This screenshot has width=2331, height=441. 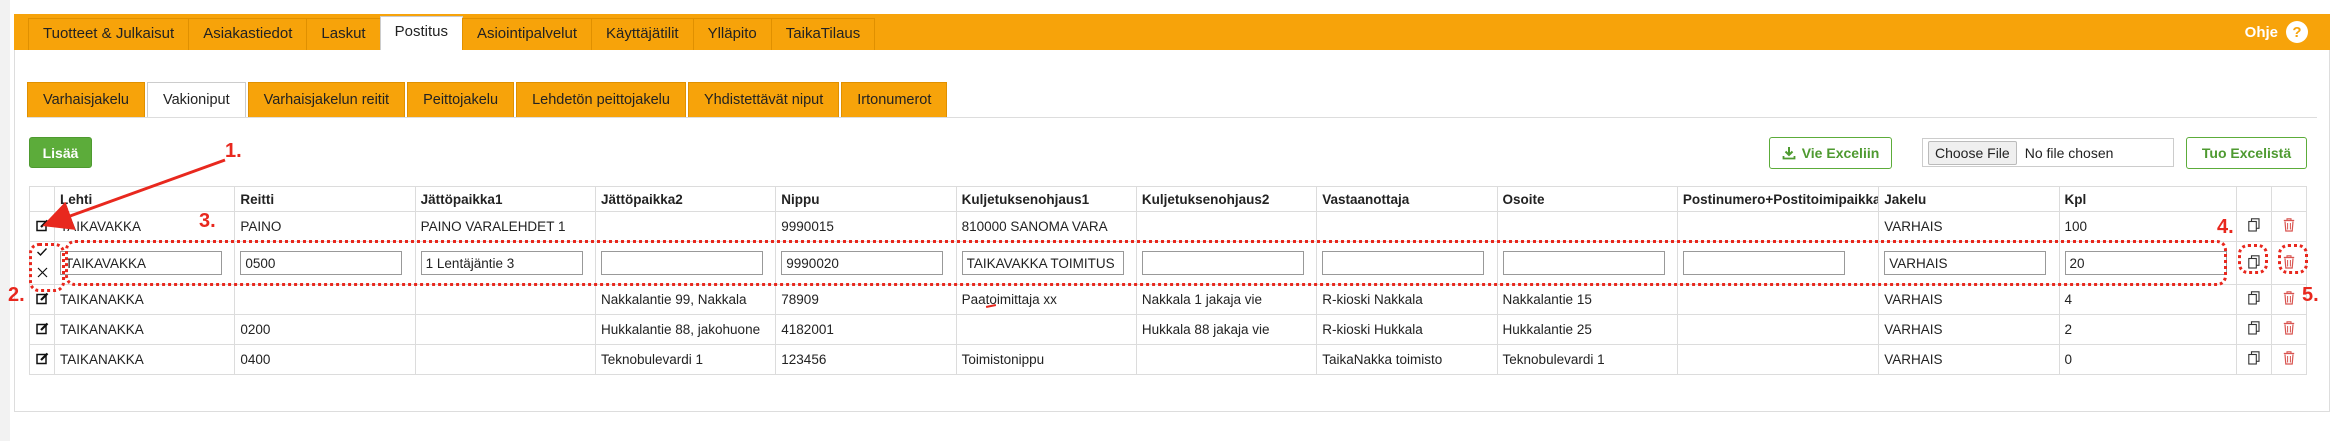 What do you see at coordinates (16, 295) in the screenshot?
I see `annotation-label-2: 2.` at bounding box center [16, 295].